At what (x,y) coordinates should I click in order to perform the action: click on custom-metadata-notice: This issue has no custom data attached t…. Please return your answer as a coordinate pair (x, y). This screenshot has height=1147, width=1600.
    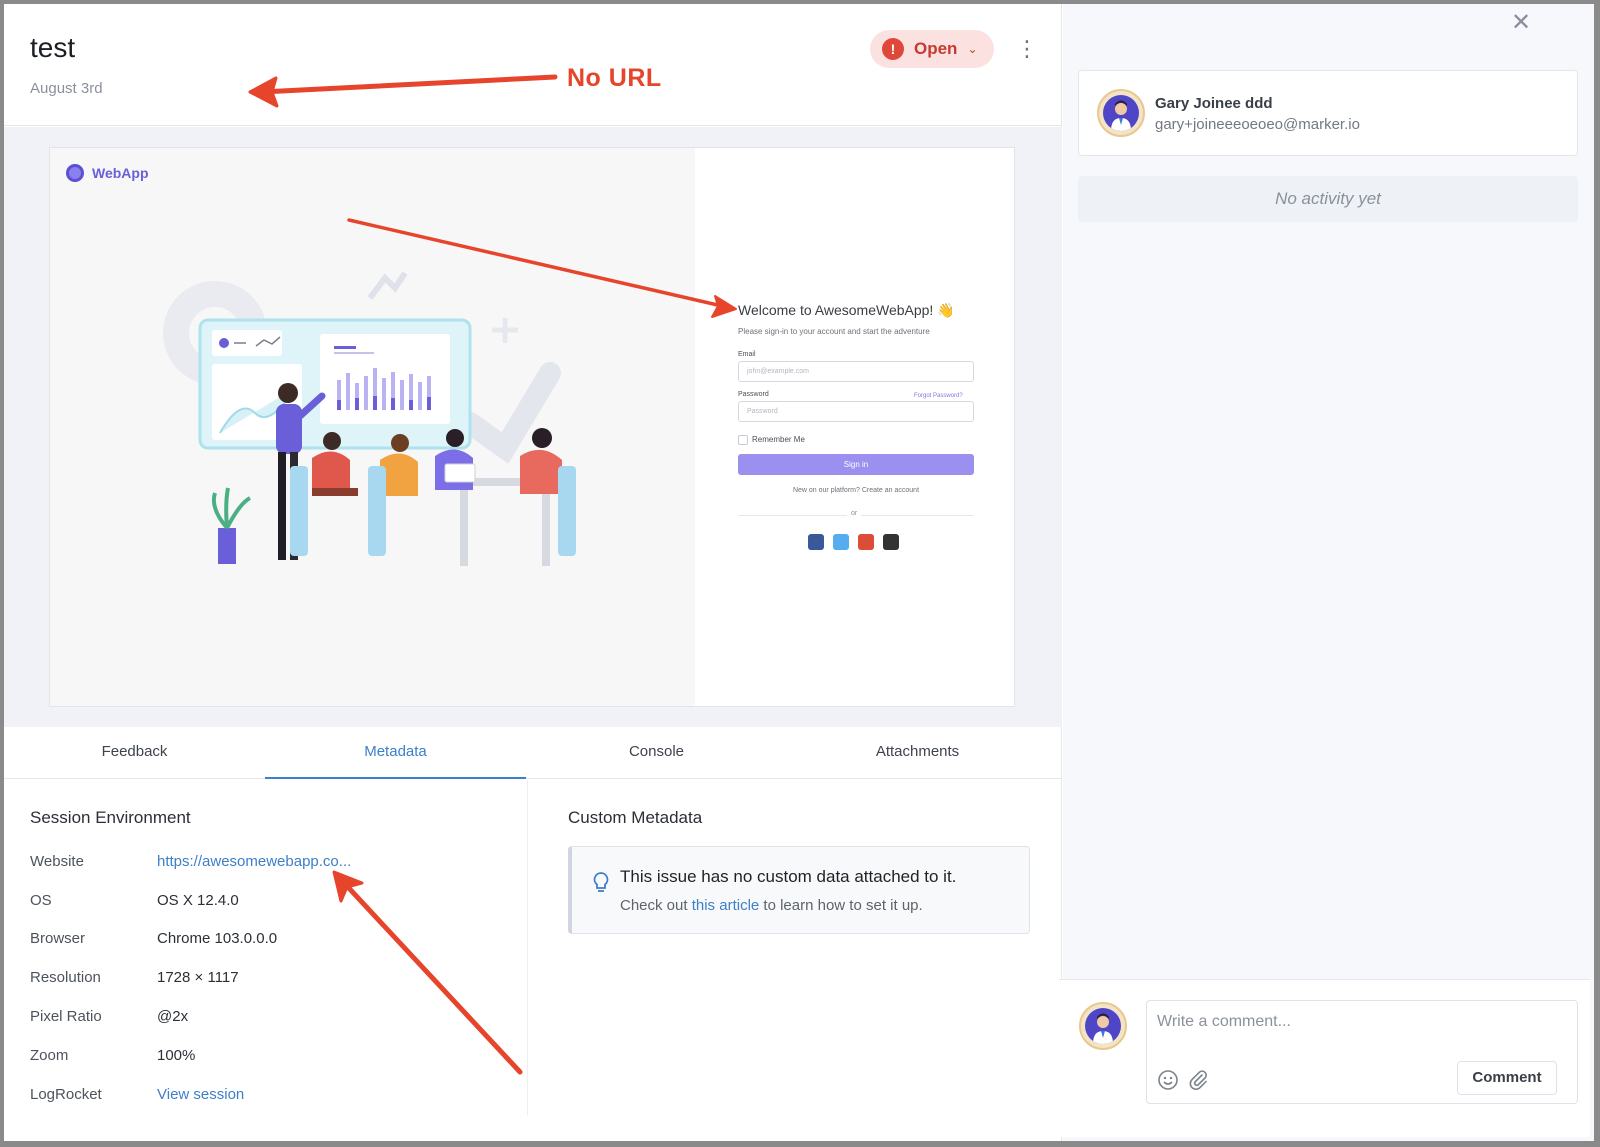
    Looking at the image, I should click on (799, 890).